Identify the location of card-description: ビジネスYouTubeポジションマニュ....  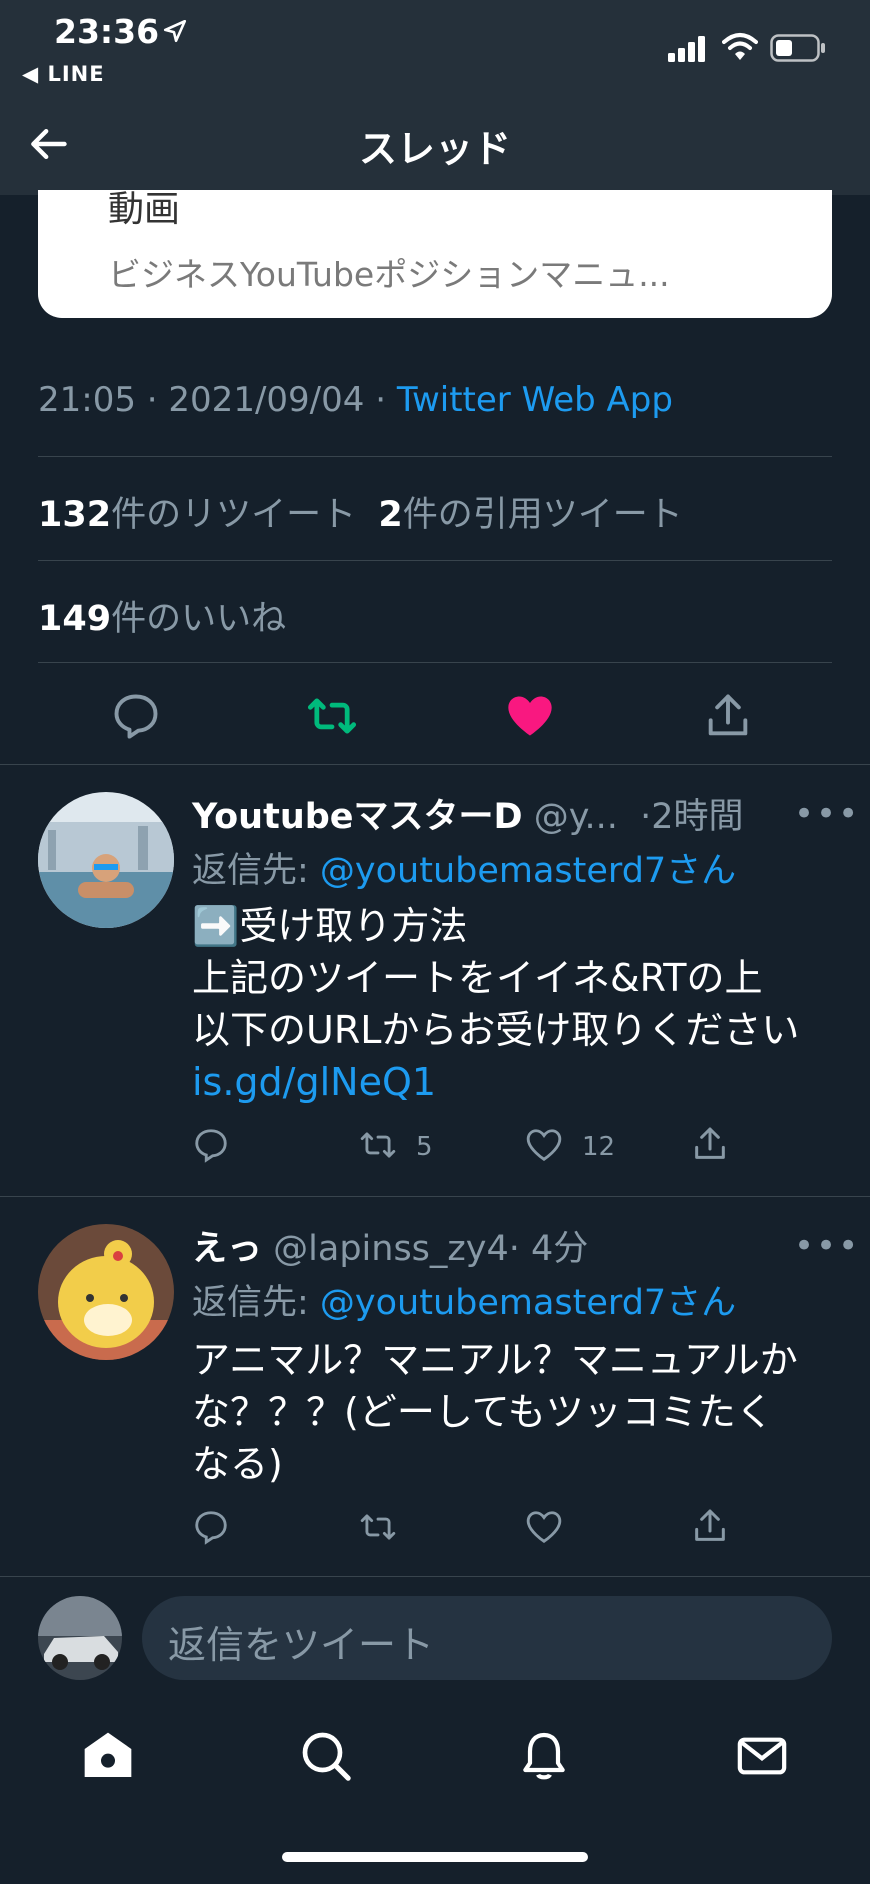
(389, 274).